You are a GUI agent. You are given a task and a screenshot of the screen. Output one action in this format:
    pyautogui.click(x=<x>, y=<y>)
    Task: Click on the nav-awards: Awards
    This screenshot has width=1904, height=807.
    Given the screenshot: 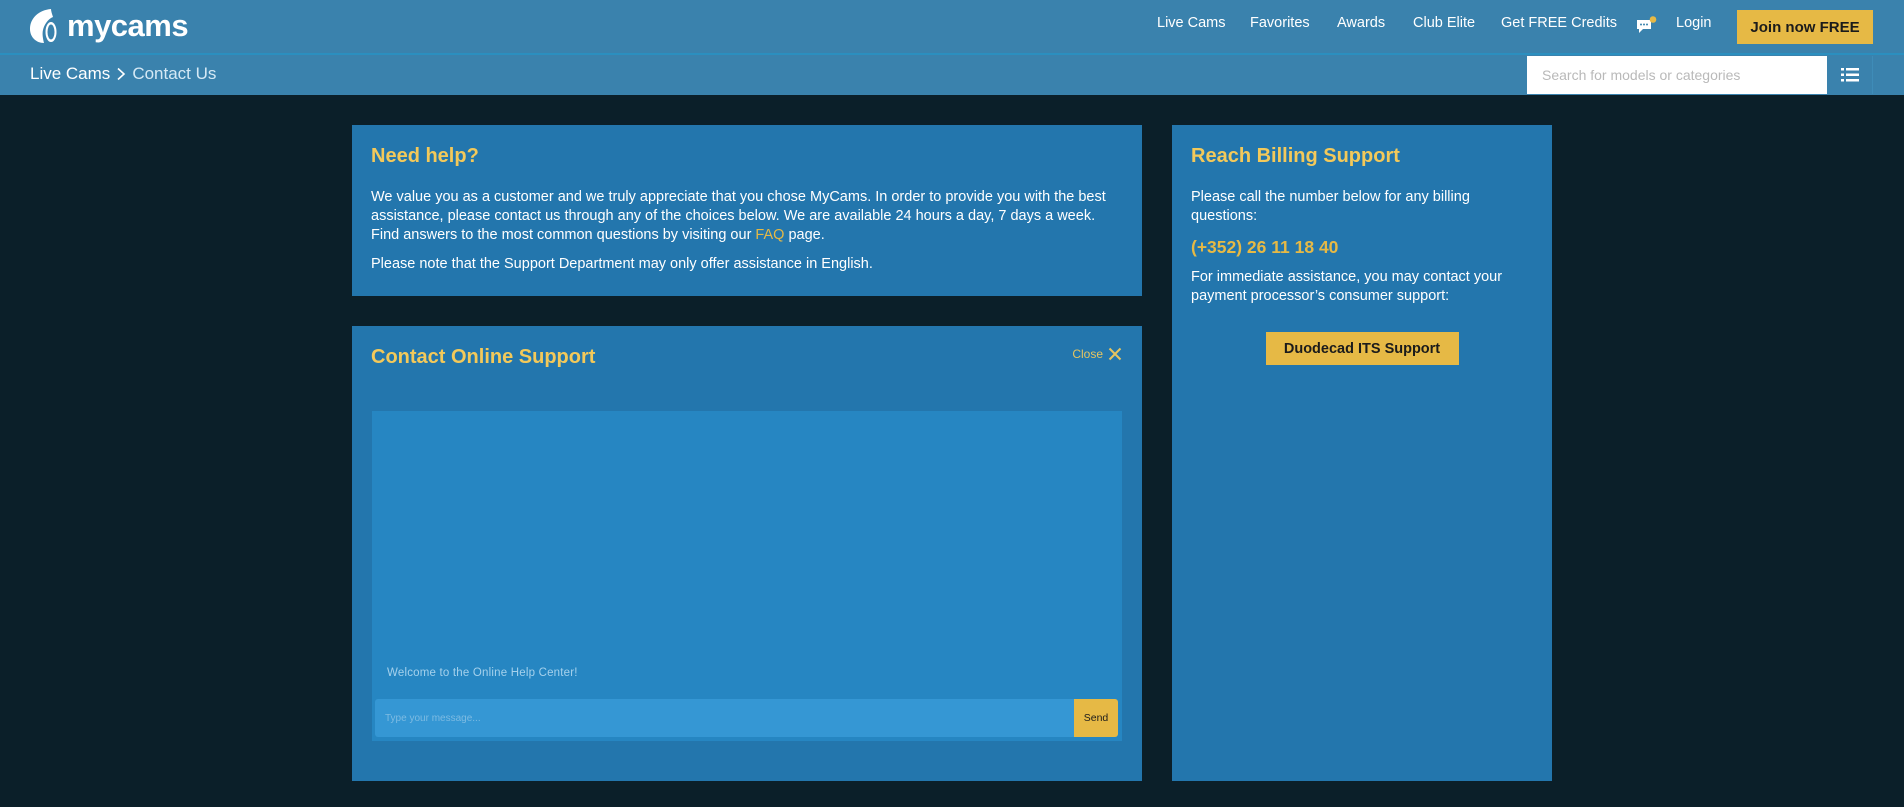 What is the action you would take?
    pyautogui.click(x=1361, y=23)
    